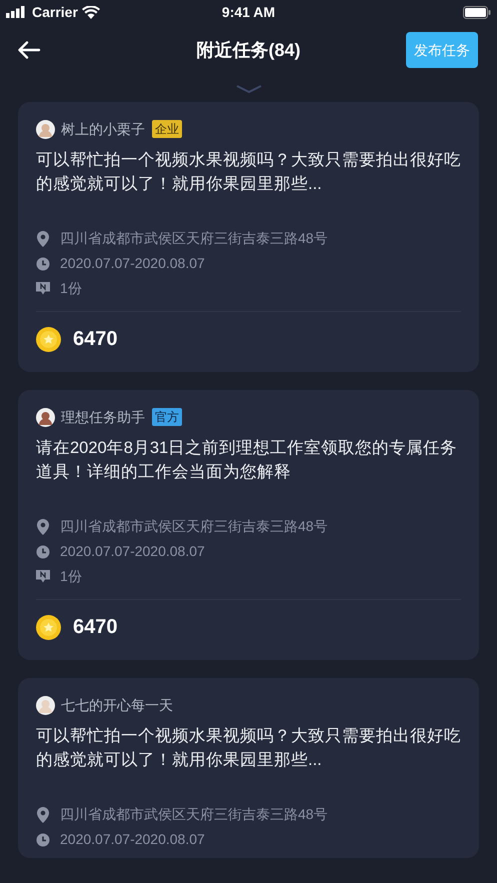 The height and width of the screenshot is (883, 497). What do you see at coordinates (55, 12) in the screenshot?
I see `carrier-text: Carrier` at bounding box center [55, 12].